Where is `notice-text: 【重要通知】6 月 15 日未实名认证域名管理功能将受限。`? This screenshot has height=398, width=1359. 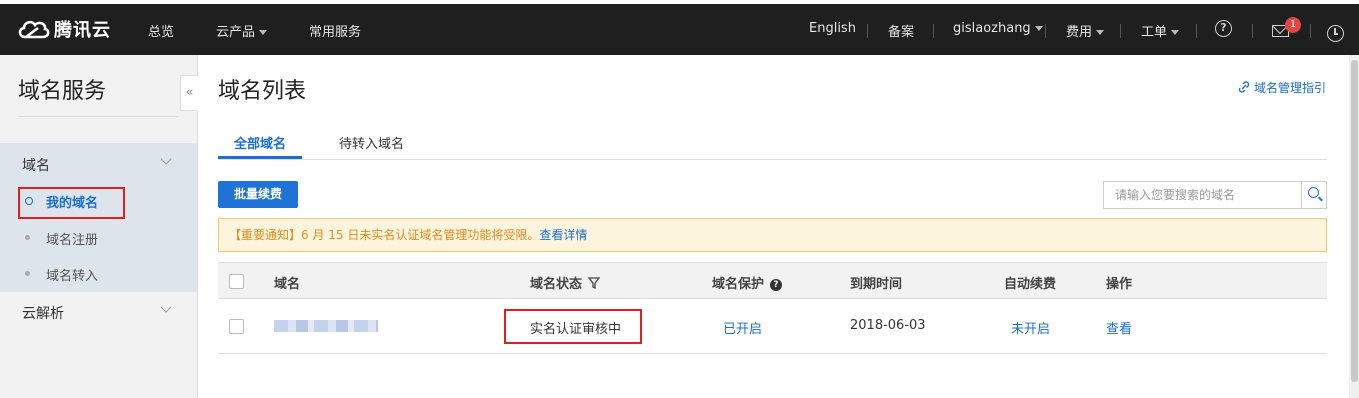 notice-text: 【重要通知】6 月 15 日未实名认证域名管理功能将受限。 is located at coordinates (384, 235).